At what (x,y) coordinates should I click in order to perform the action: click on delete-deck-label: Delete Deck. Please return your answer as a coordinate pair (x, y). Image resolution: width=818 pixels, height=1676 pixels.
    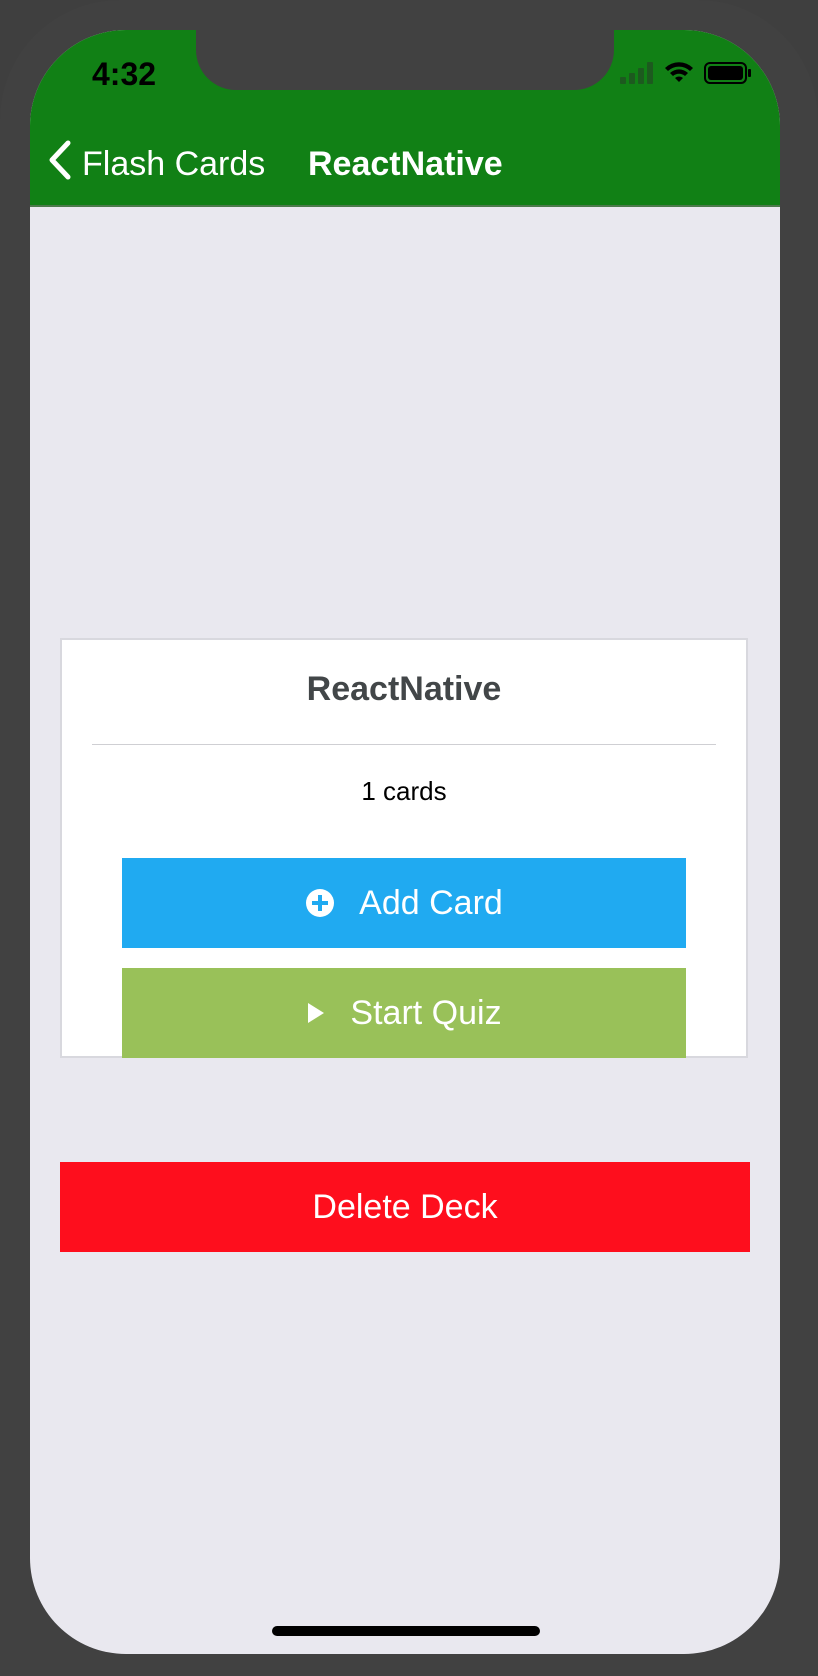
    Looking at the image, I should click on (405, 1206).